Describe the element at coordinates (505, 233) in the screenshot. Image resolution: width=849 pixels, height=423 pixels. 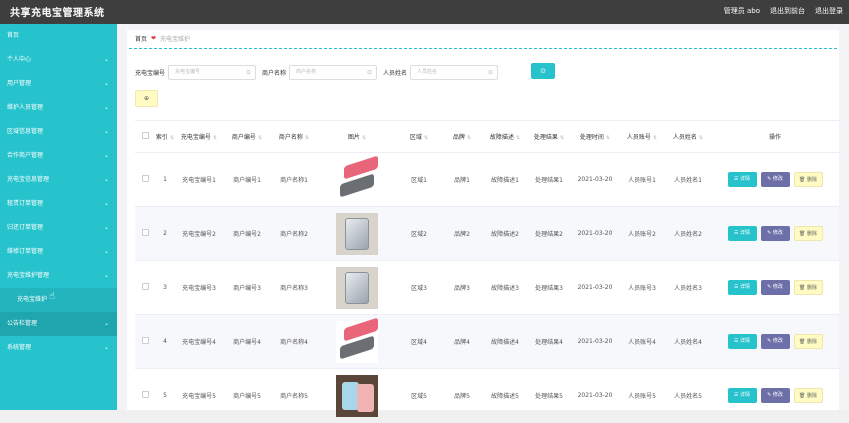
I see `cell-fault: 故障描述2` at that location.